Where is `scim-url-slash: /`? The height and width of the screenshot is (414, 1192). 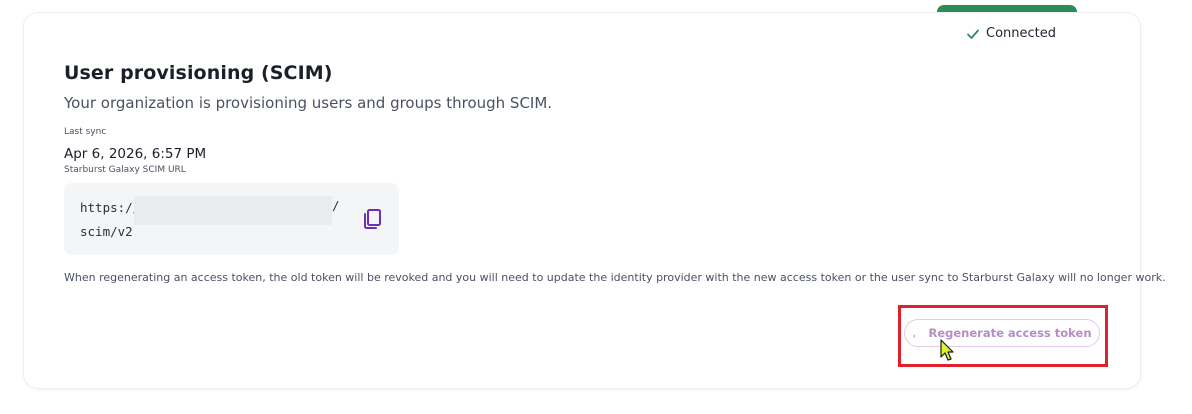
scim-url-slash: / is located at coordinates (336, 205).